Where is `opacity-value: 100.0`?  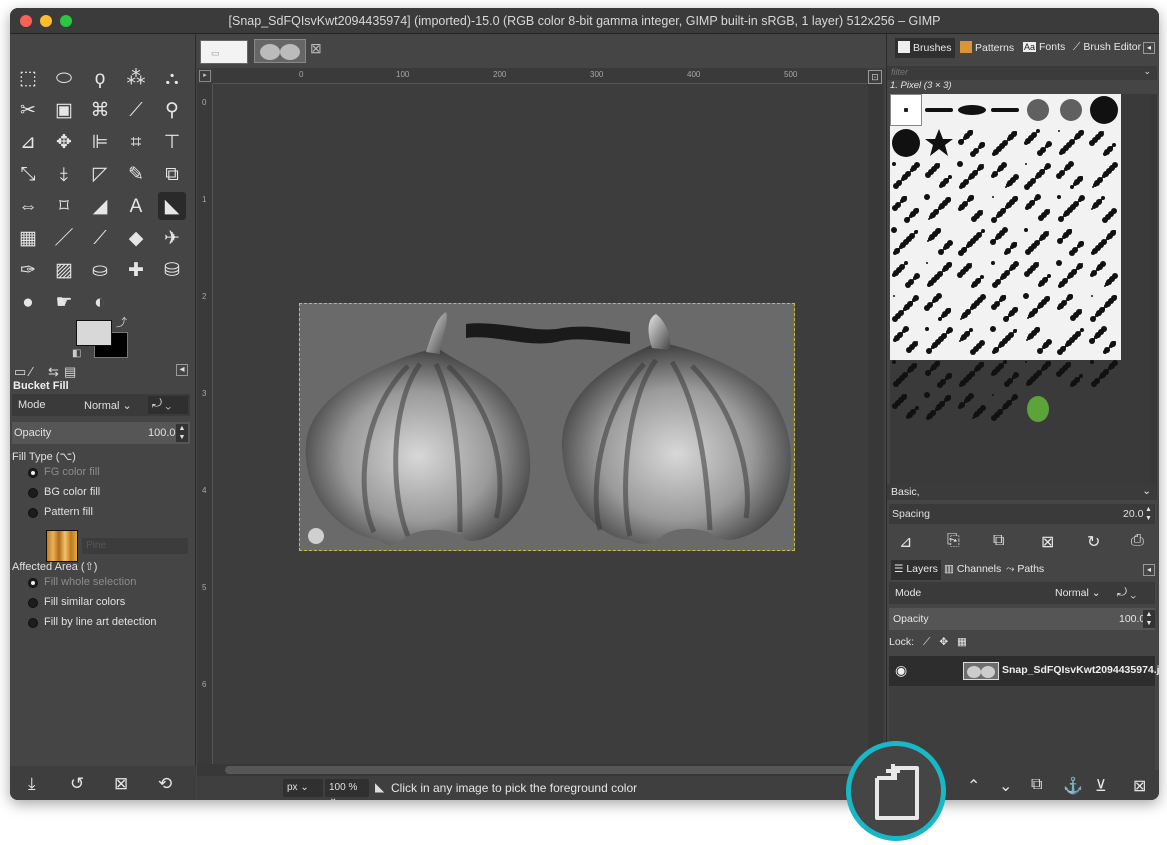
opacity-value: 100.0 is located at coordinates (162, 433).